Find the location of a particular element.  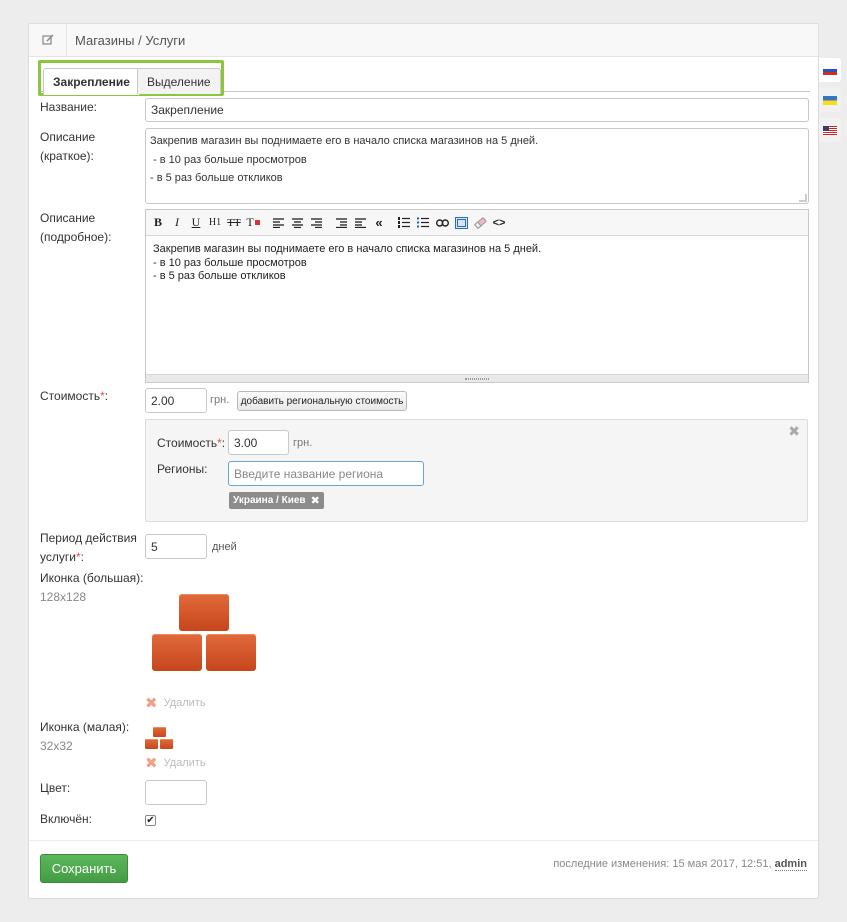

bold-icon: B is located at coordinates (158, 223).